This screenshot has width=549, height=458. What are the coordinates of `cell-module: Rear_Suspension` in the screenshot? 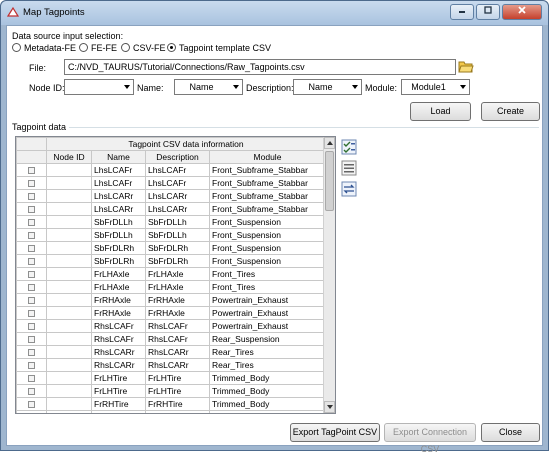 It's located at (267, 339).